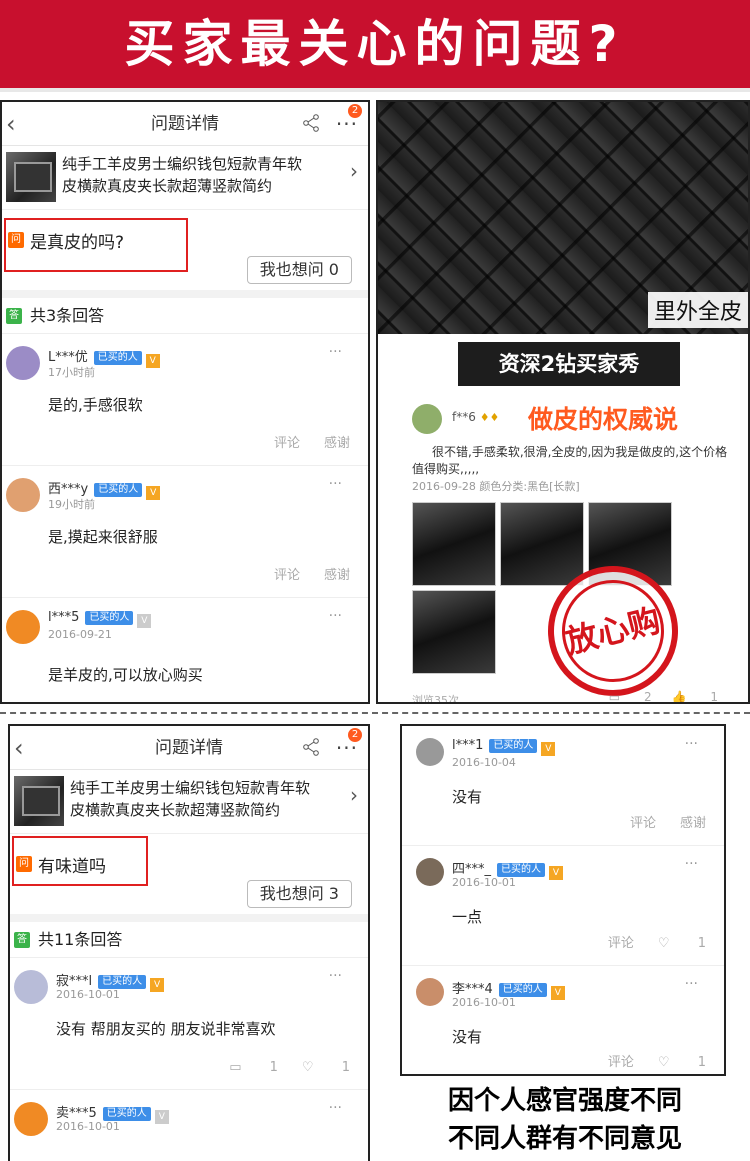 Image resolution: width=750 pixels, height=1161 pixels. Describe the element at coordinates (354, 795) in the screenshot. I see `chevron-right-icon: ›` at that location.